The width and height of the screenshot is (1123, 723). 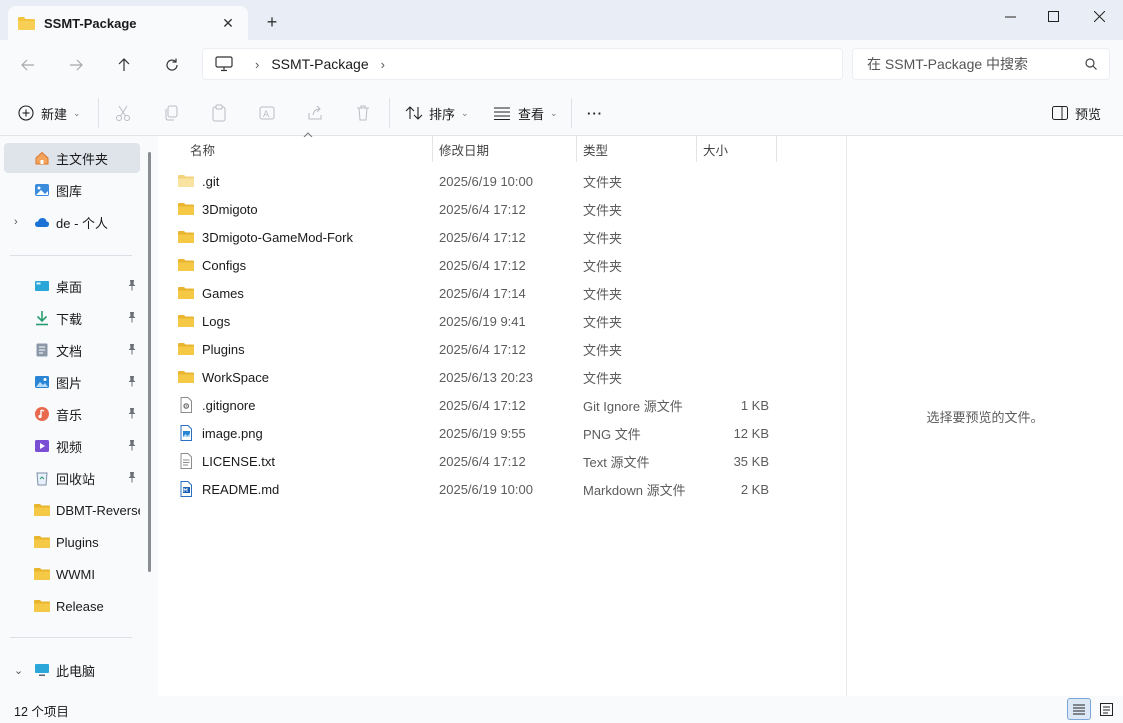 I want to click on sidebar-item-top-2: › de - 个人, so click(x=72, y=222).